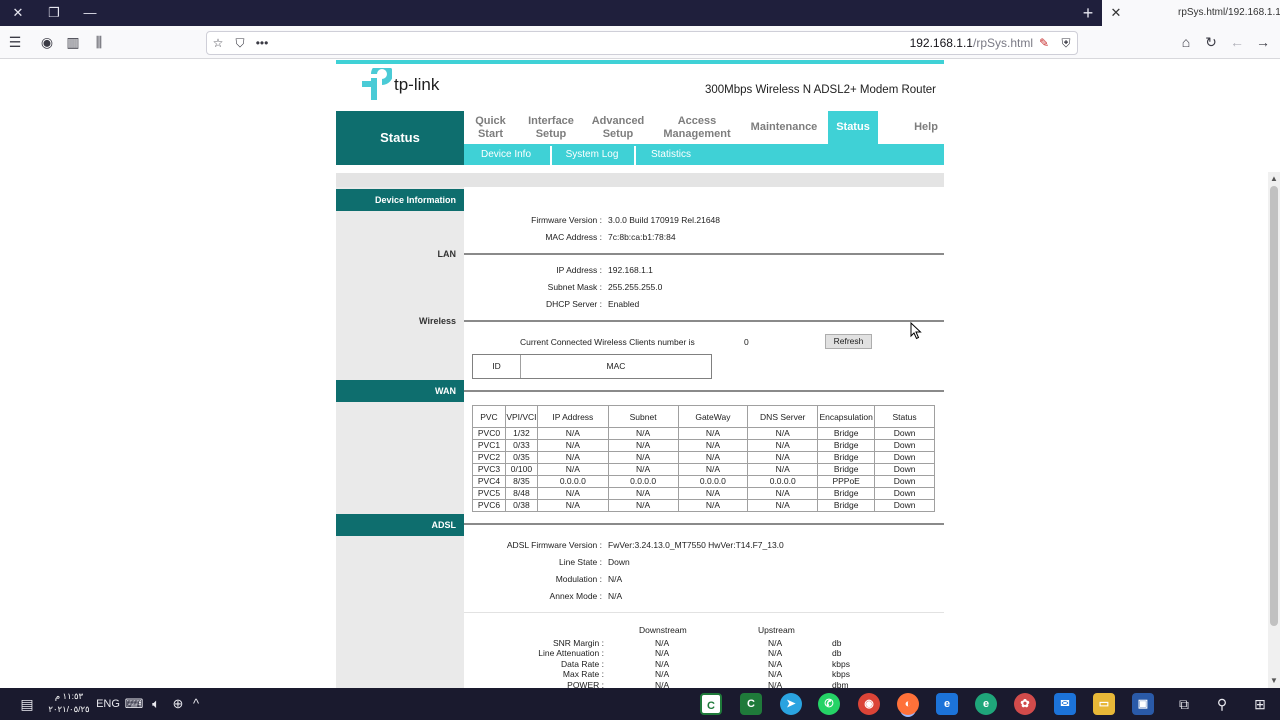  Describe the element at coordinates (506, 154) in the screenshot. I see `submenu-device-info: Device Info` at that location.